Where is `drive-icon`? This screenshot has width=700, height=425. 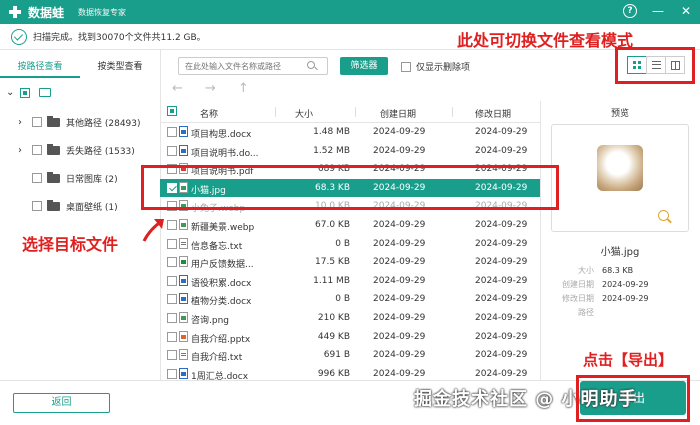 drive-icon is located at coordinates (45, 92).